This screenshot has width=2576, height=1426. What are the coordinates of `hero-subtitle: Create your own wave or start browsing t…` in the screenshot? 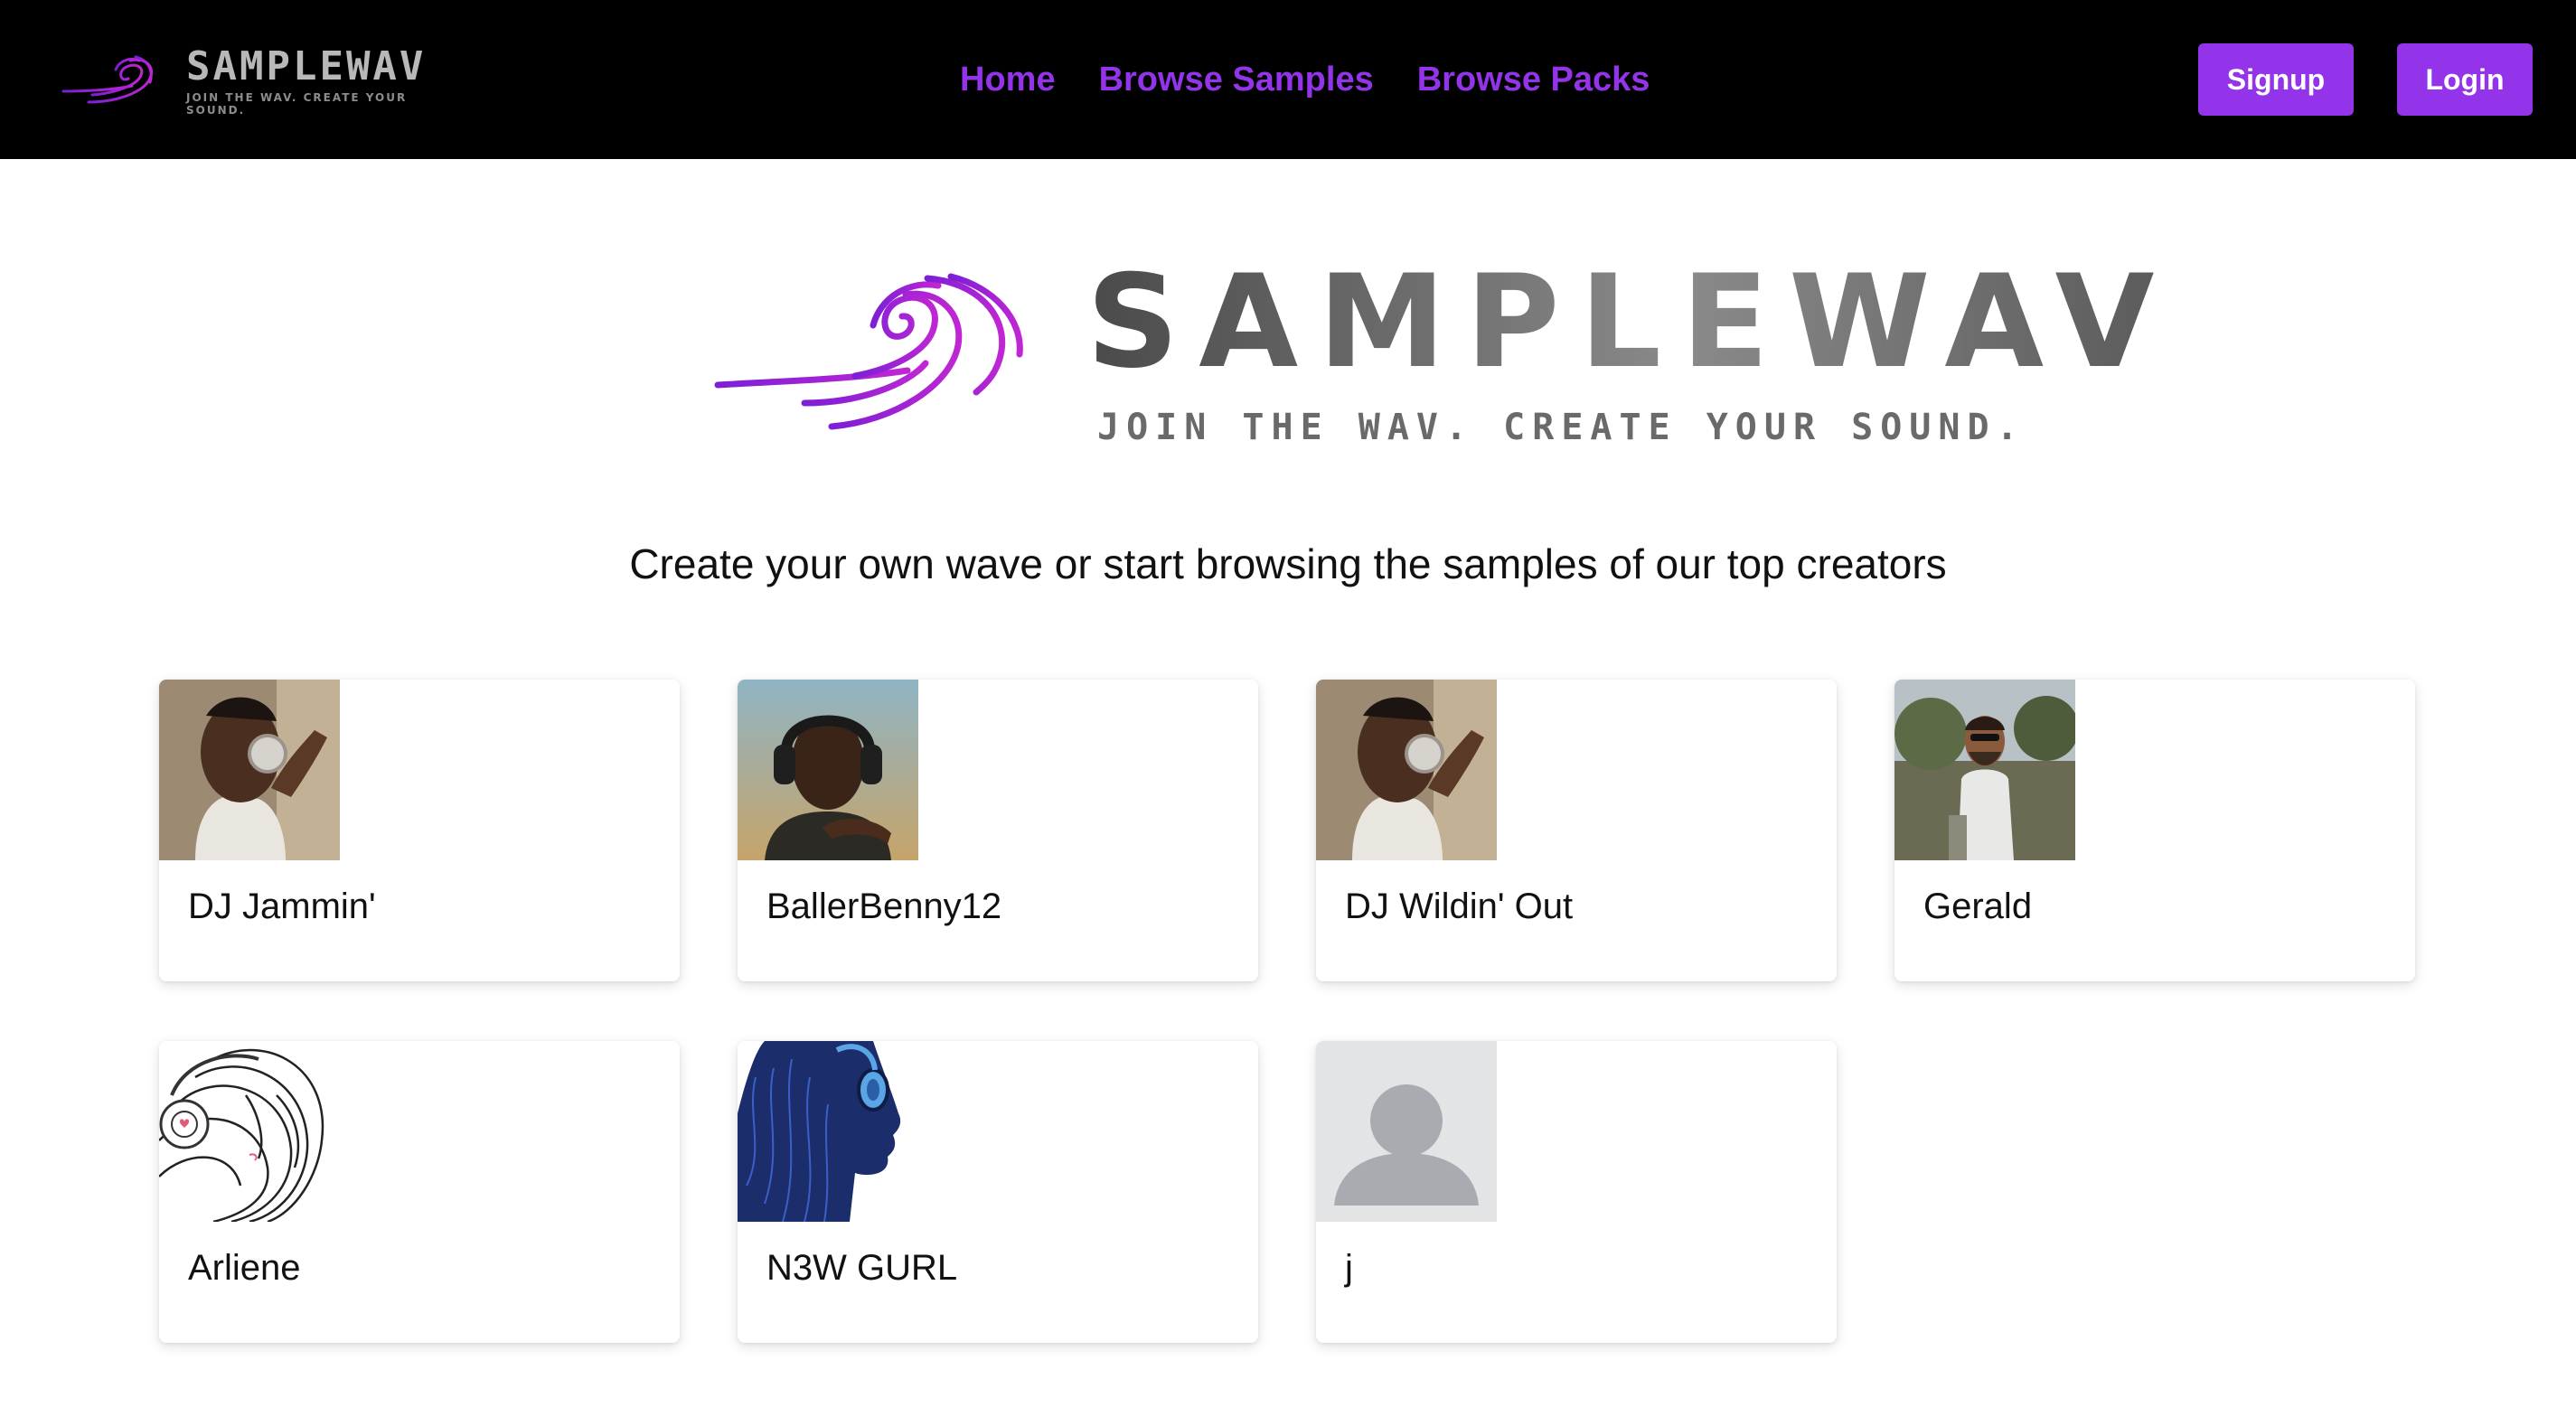 It's located at (1288, 564).